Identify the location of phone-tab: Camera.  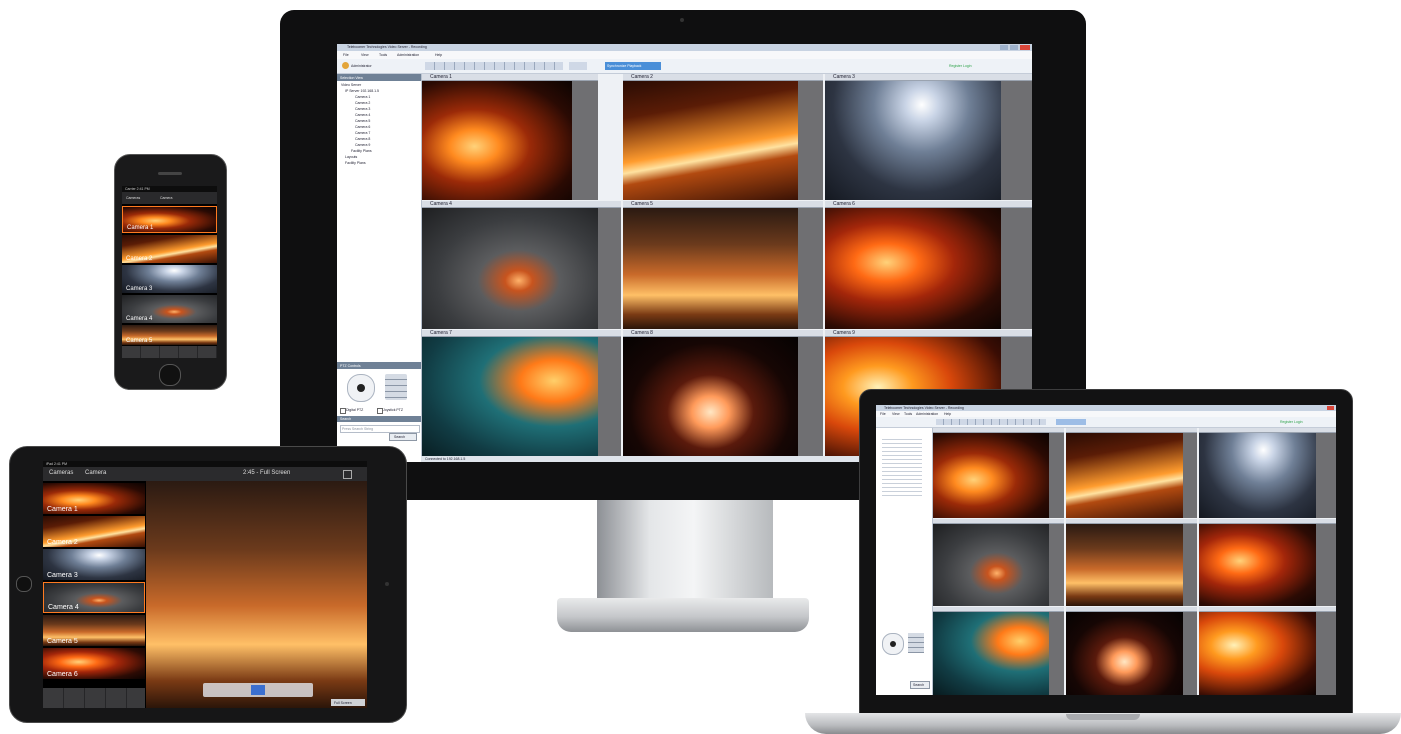
(166, 198).